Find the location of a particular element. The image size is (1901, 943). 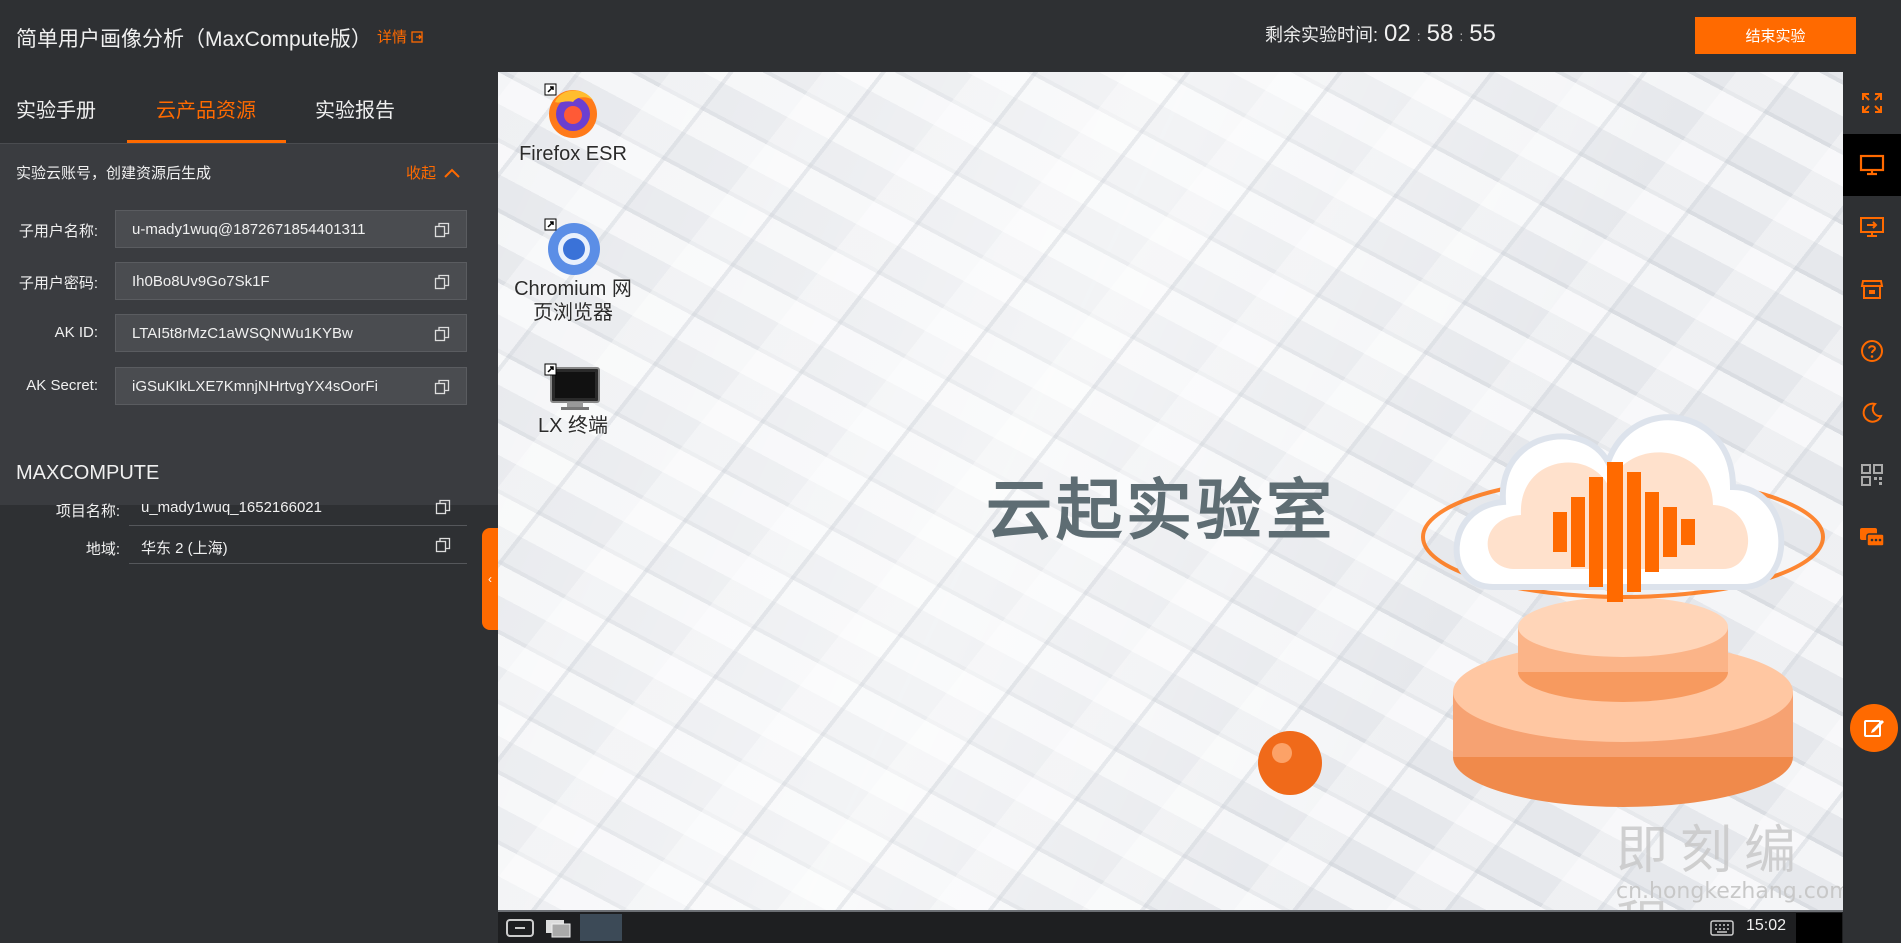

remote-desktop-button is located at coordinates (1872, 227).